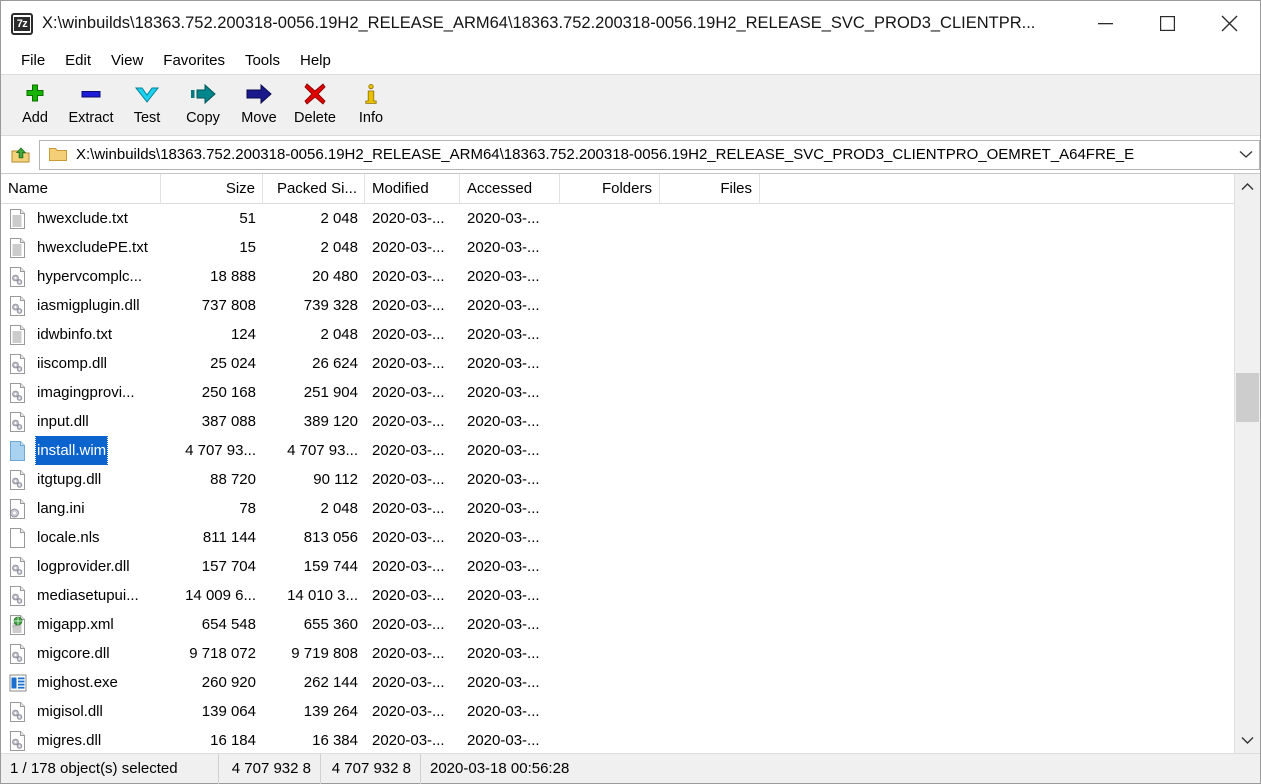 This screenshot has width=1261, height=784. Describe the element at coordinates (81, 334) in the screenshot. I see `file-name-cell: idwbinfo.txt` at that location.